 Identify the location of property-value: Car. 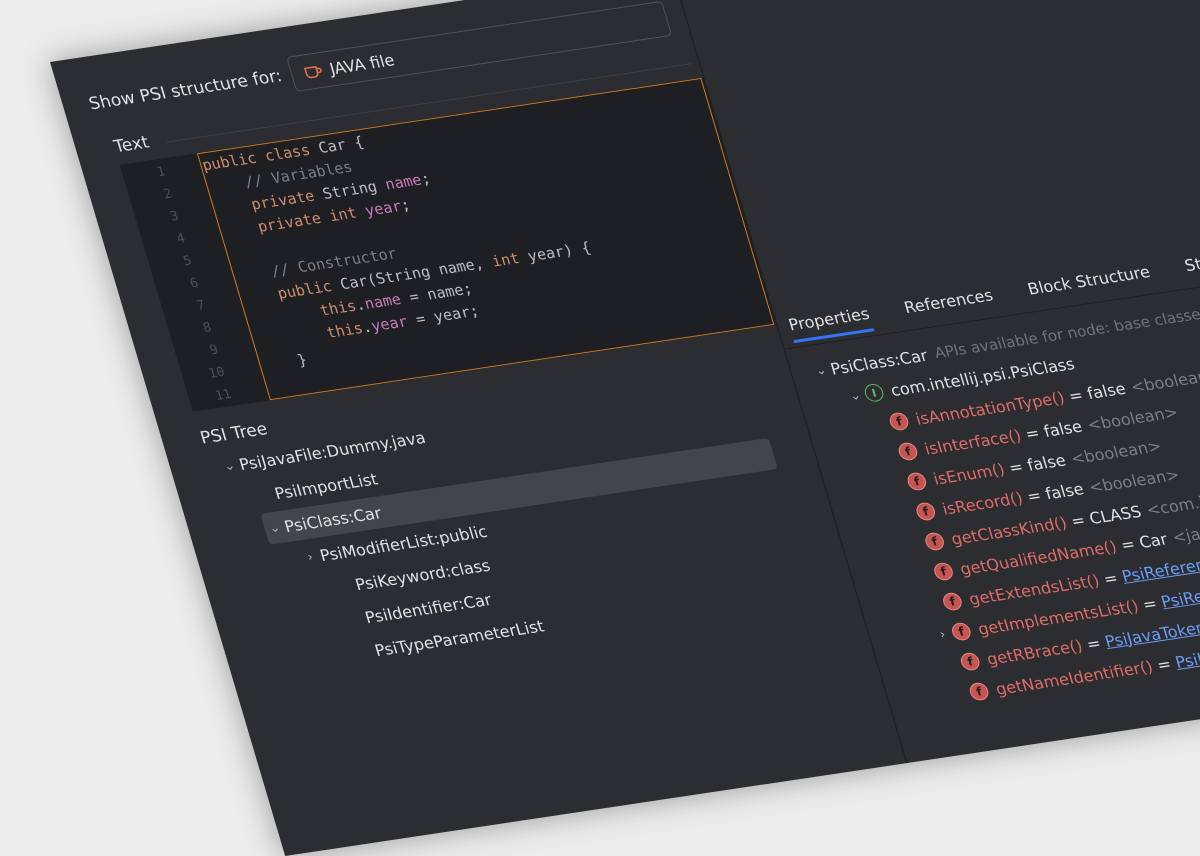
(1153, 540).